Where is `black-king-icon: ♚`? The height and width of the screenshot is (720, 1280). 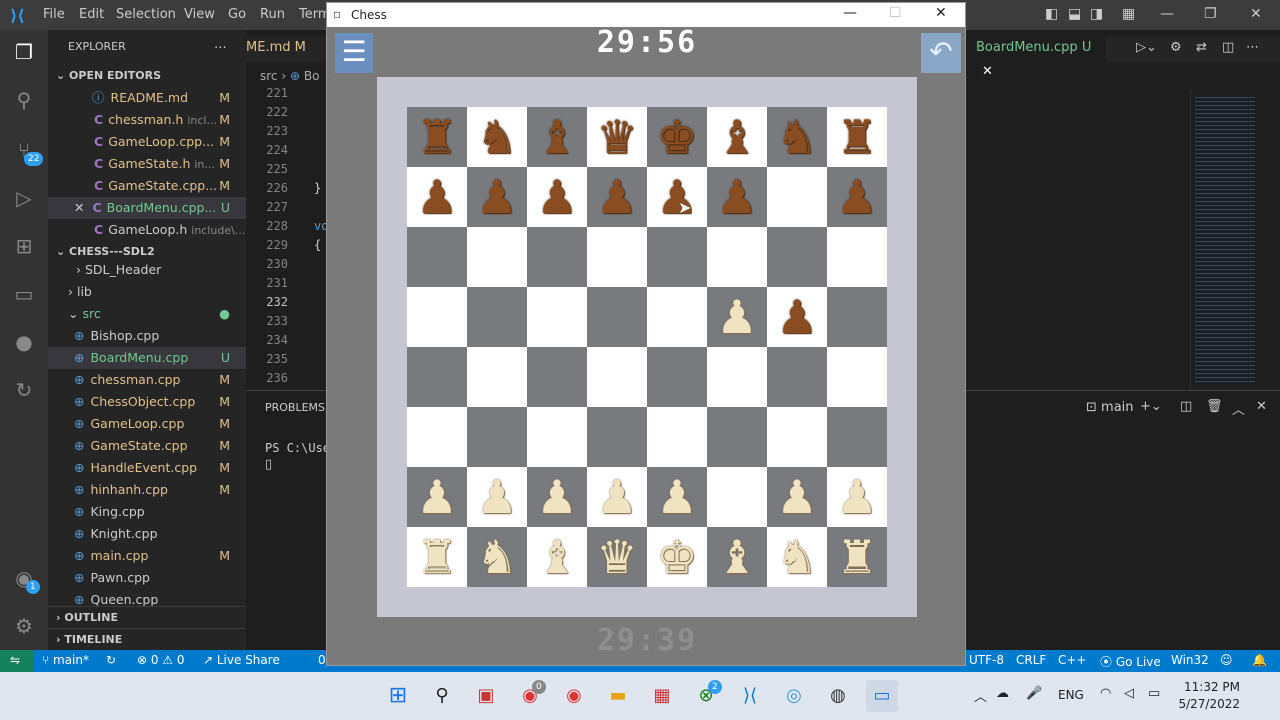 black-king-icon: ♚ is located at coordinates (676, 137).